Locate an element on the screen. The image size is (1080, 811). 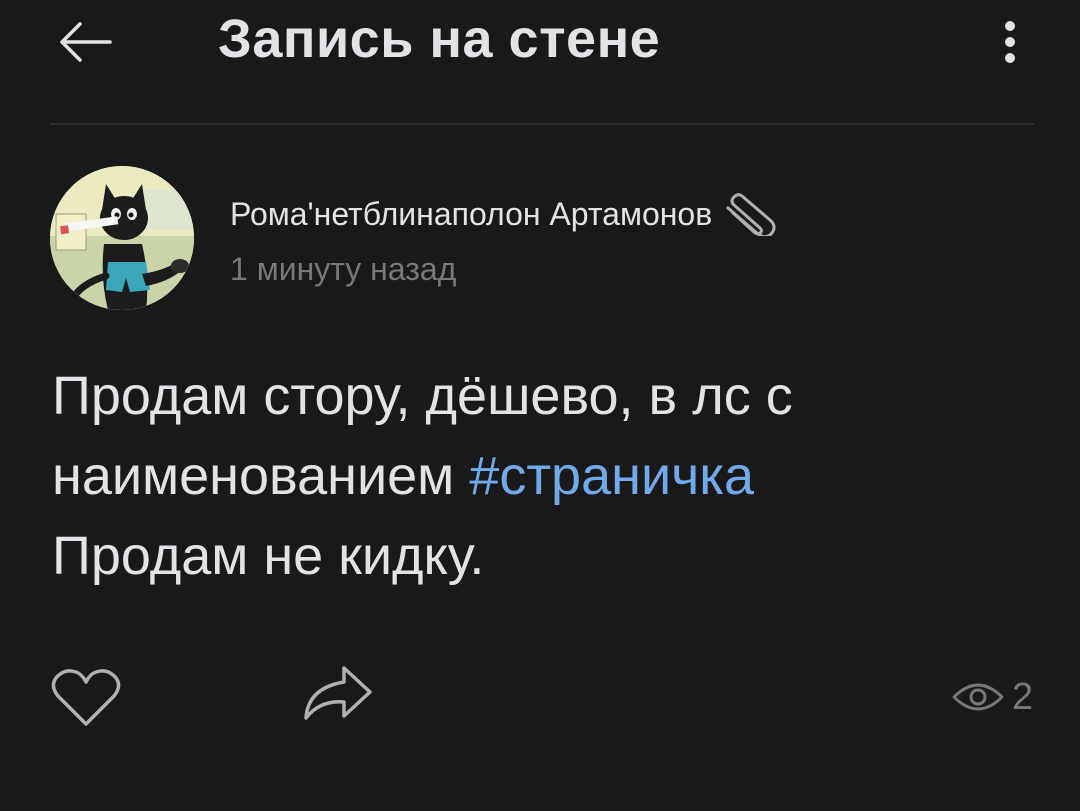
cat-character-avatar is located at coordinates (122, 238).